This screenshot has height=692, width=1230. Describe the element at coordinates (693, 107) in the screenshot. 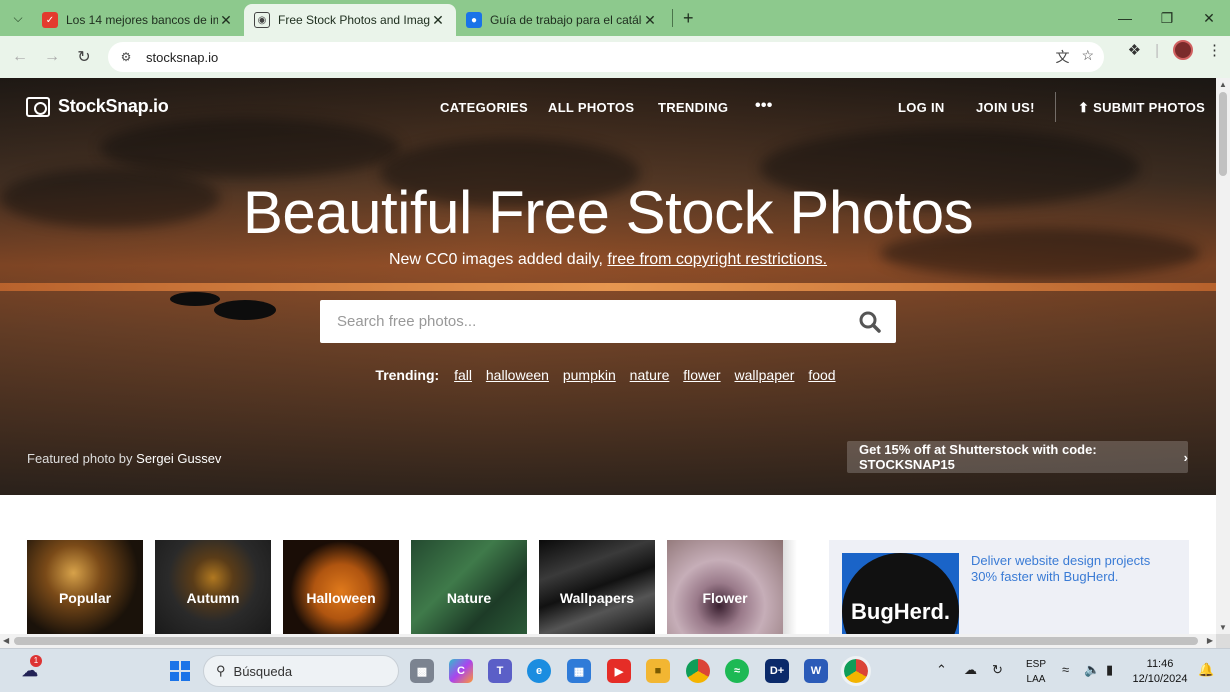

I see `nav-trending: TRENDING` at that location.